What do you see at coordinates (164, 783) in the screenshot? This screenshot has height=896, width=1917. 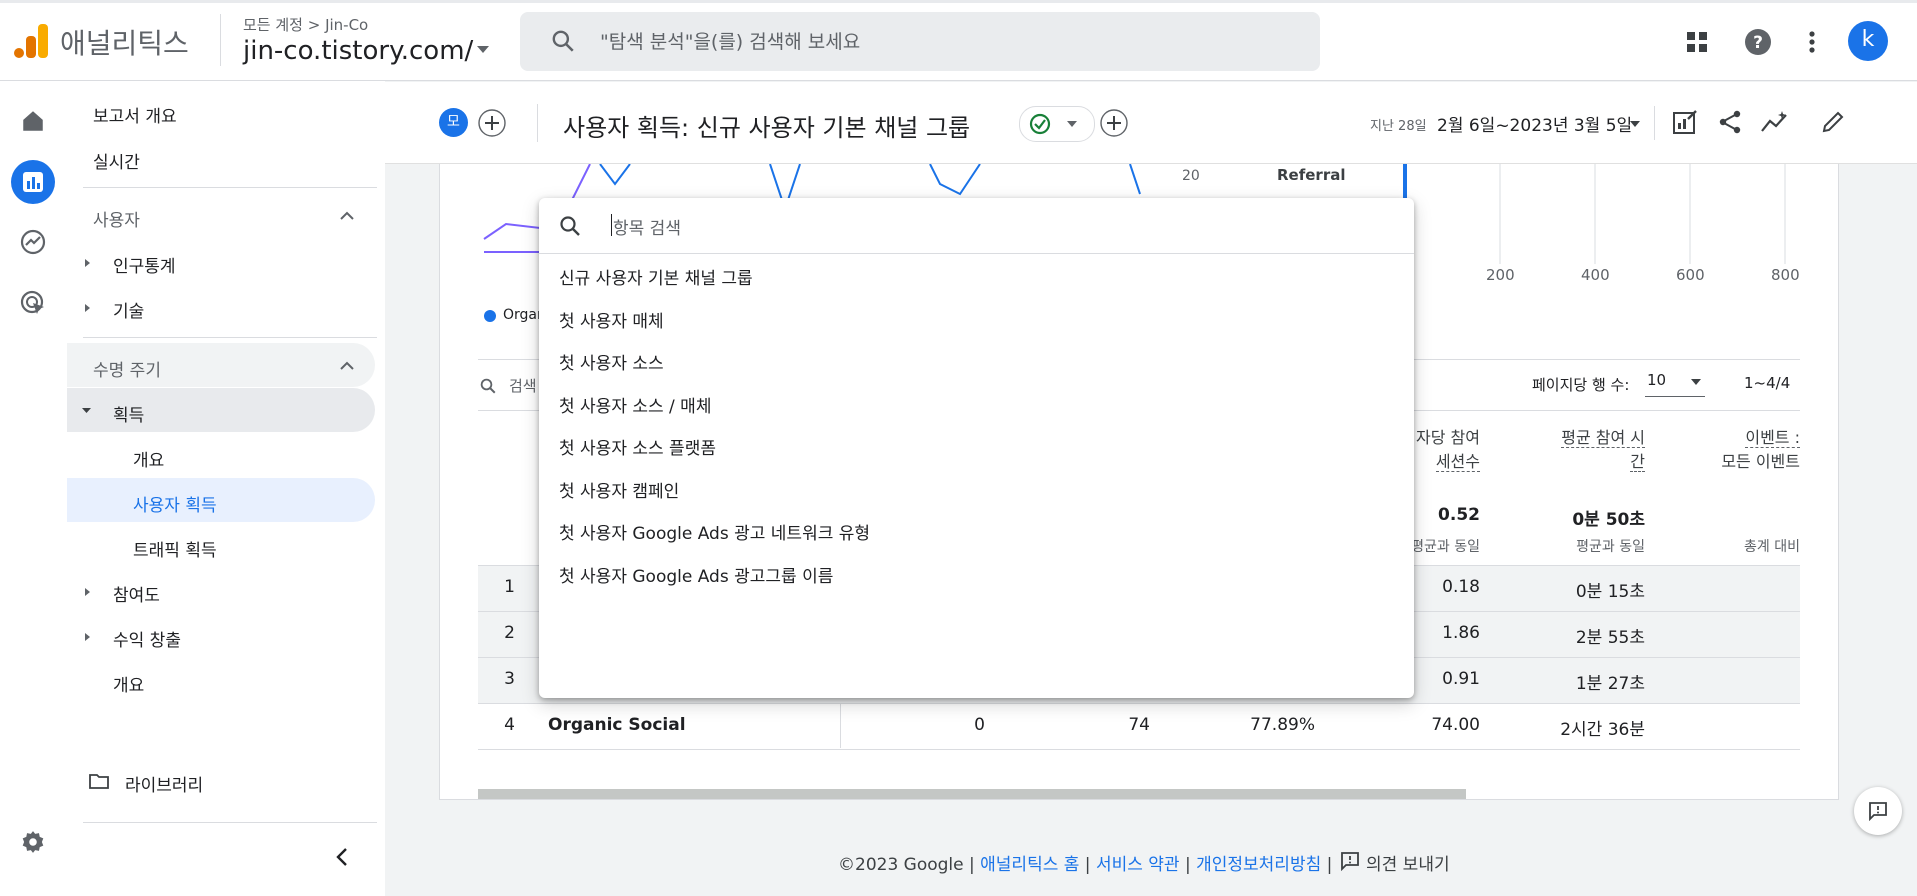 I see `sidebar-item-library: 라이브러리` at bounding box center [164, 783].